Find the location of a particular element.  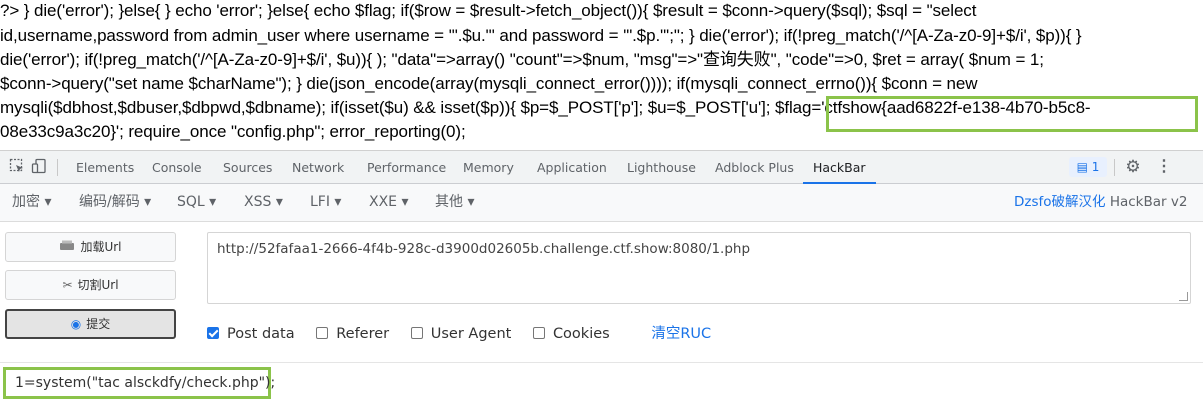

tab-adblock-plus: Adblock Plus is located at coordinates (754, 167).